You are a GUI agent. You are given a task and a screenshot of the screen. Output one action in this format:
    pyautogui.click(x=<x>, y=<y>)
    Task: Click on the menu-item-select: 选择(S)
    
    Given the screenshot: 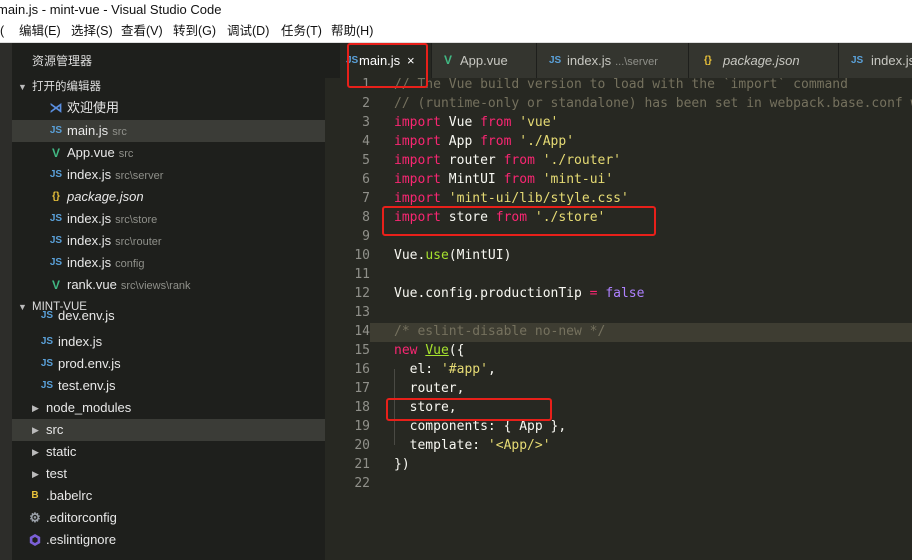 What is the action you would take?
    pyautogui.click(x=92, y=31)
    